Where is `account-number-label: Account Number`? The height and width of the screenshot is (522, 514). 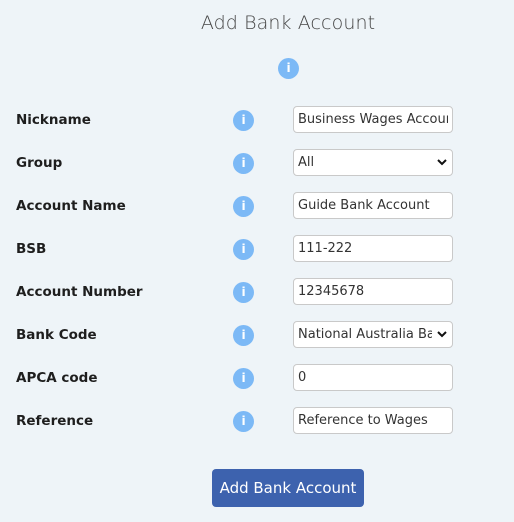
account-number-label: Account Number is located at coordinates (79, 292).